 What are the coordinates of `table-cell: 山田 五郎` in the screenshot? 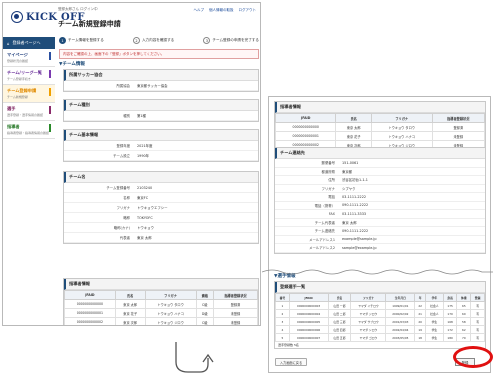 It's located at (339, 337).